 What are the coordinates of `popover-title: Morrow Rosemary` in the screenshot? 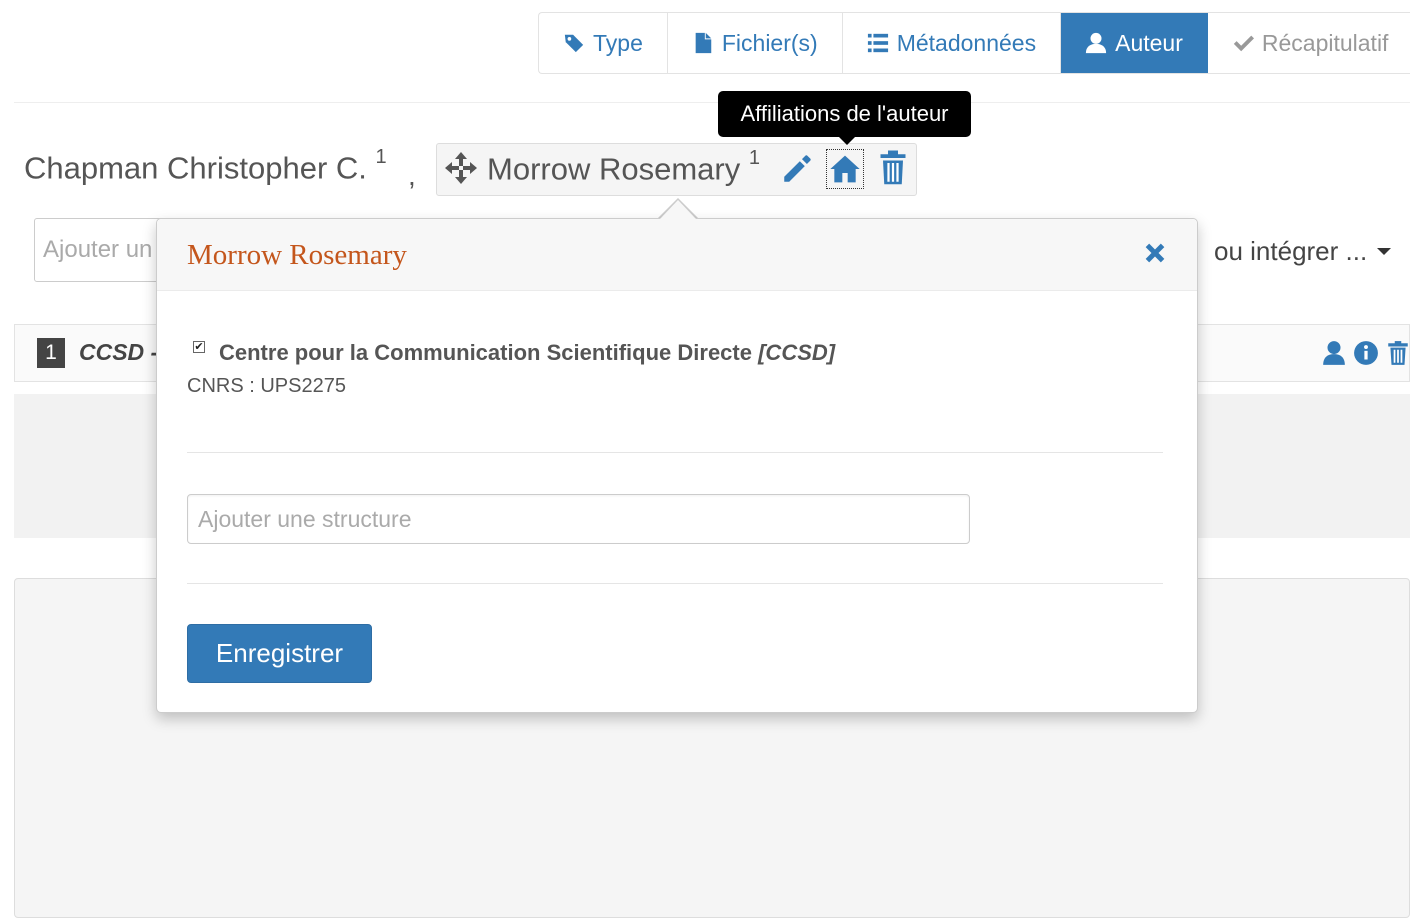 It's located at (297, 255).